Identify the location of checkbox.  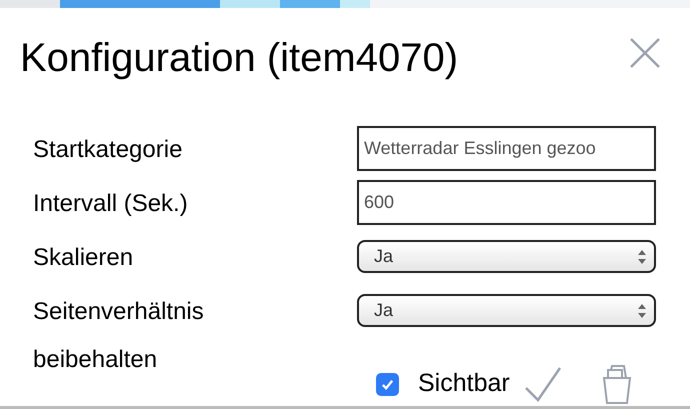
(387, 384).